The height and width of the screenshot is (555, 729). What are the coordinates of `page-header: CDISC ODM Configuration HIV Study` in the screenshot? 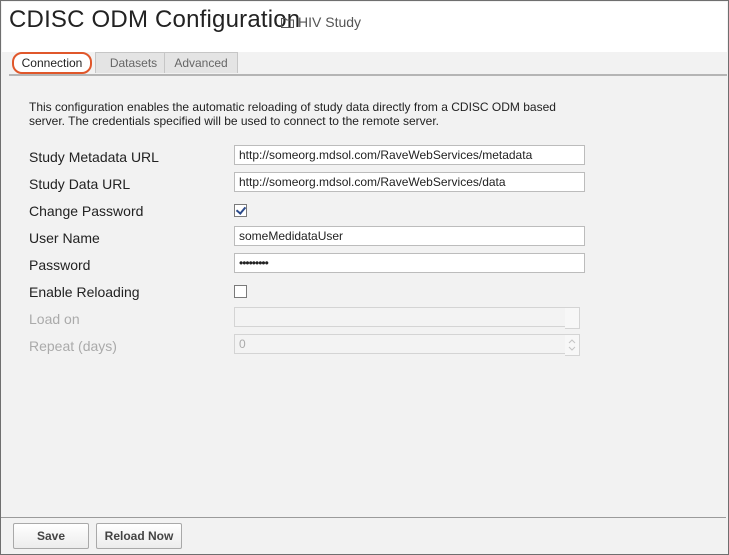 It's located at (364, 27).